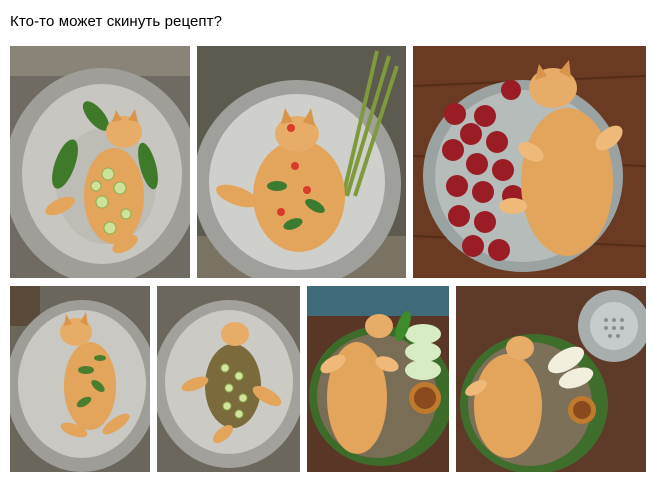 The image size is (654, 489). What do you see at coordinates (80, 379) in the screenshot?
I see `photo-cat-in-wok-with-greens` at bounding box center [80, 379].